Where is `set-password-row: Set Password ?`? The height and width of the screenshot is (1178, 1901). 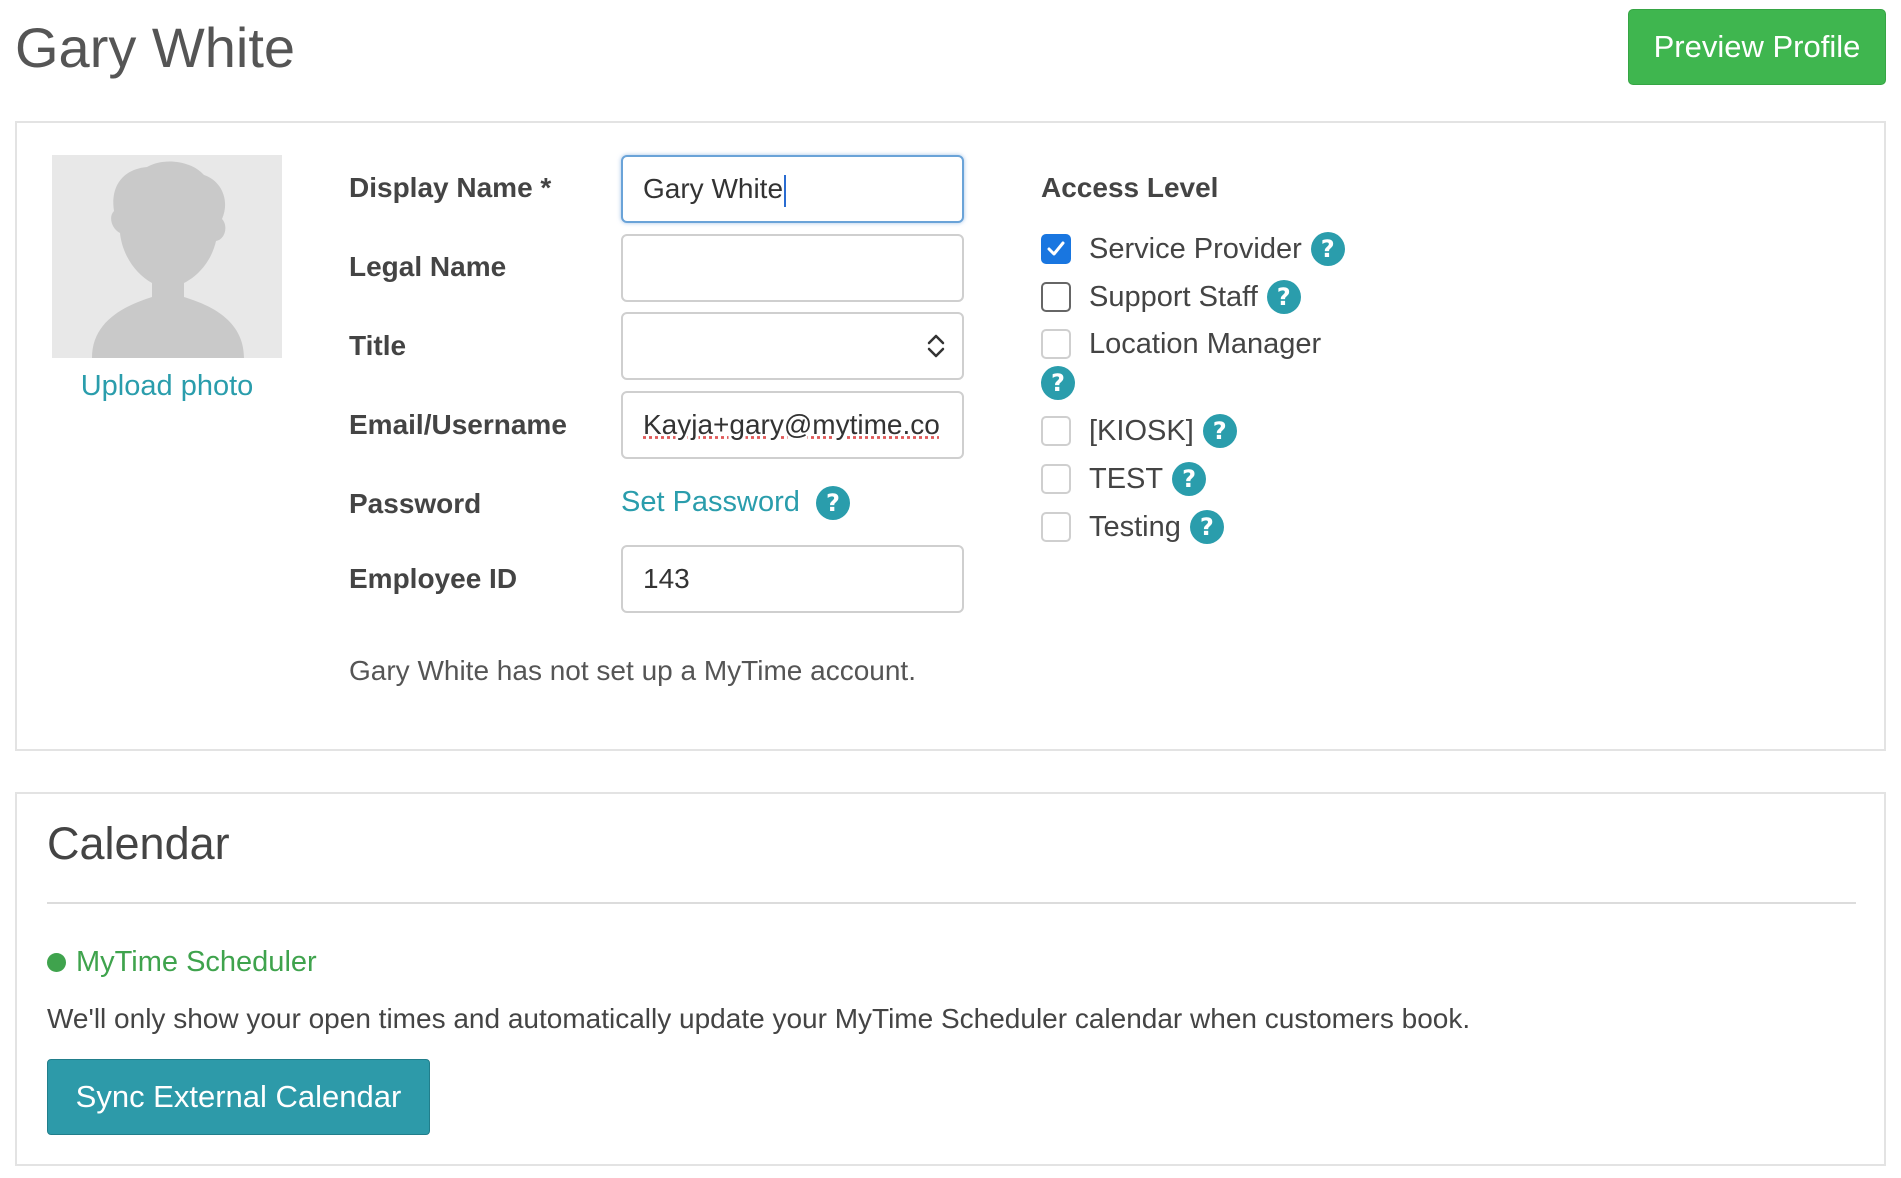
set-password-row: Set Password ? is located at coordinates (735, 503).